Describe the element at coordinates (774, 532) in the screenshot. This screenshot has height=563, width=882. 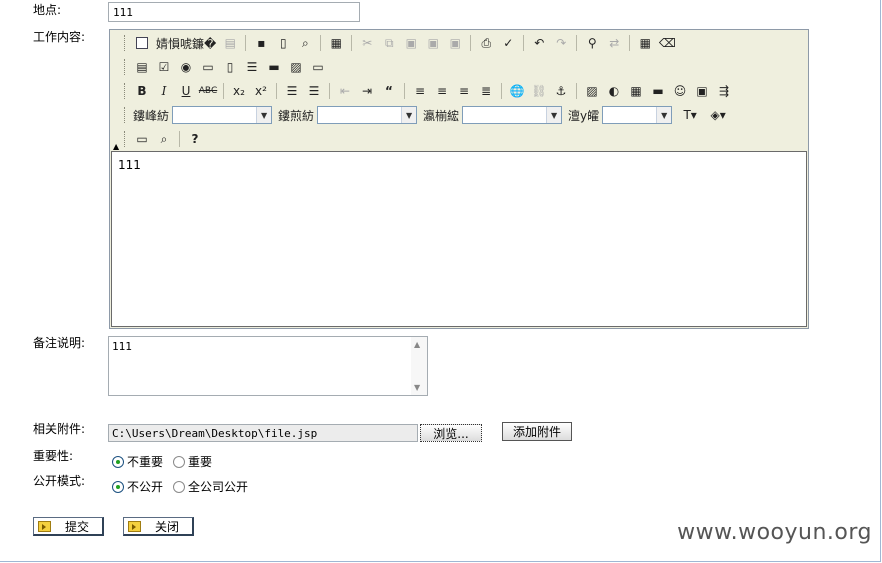
I see `watermark: www.wooyun.org` at that location.